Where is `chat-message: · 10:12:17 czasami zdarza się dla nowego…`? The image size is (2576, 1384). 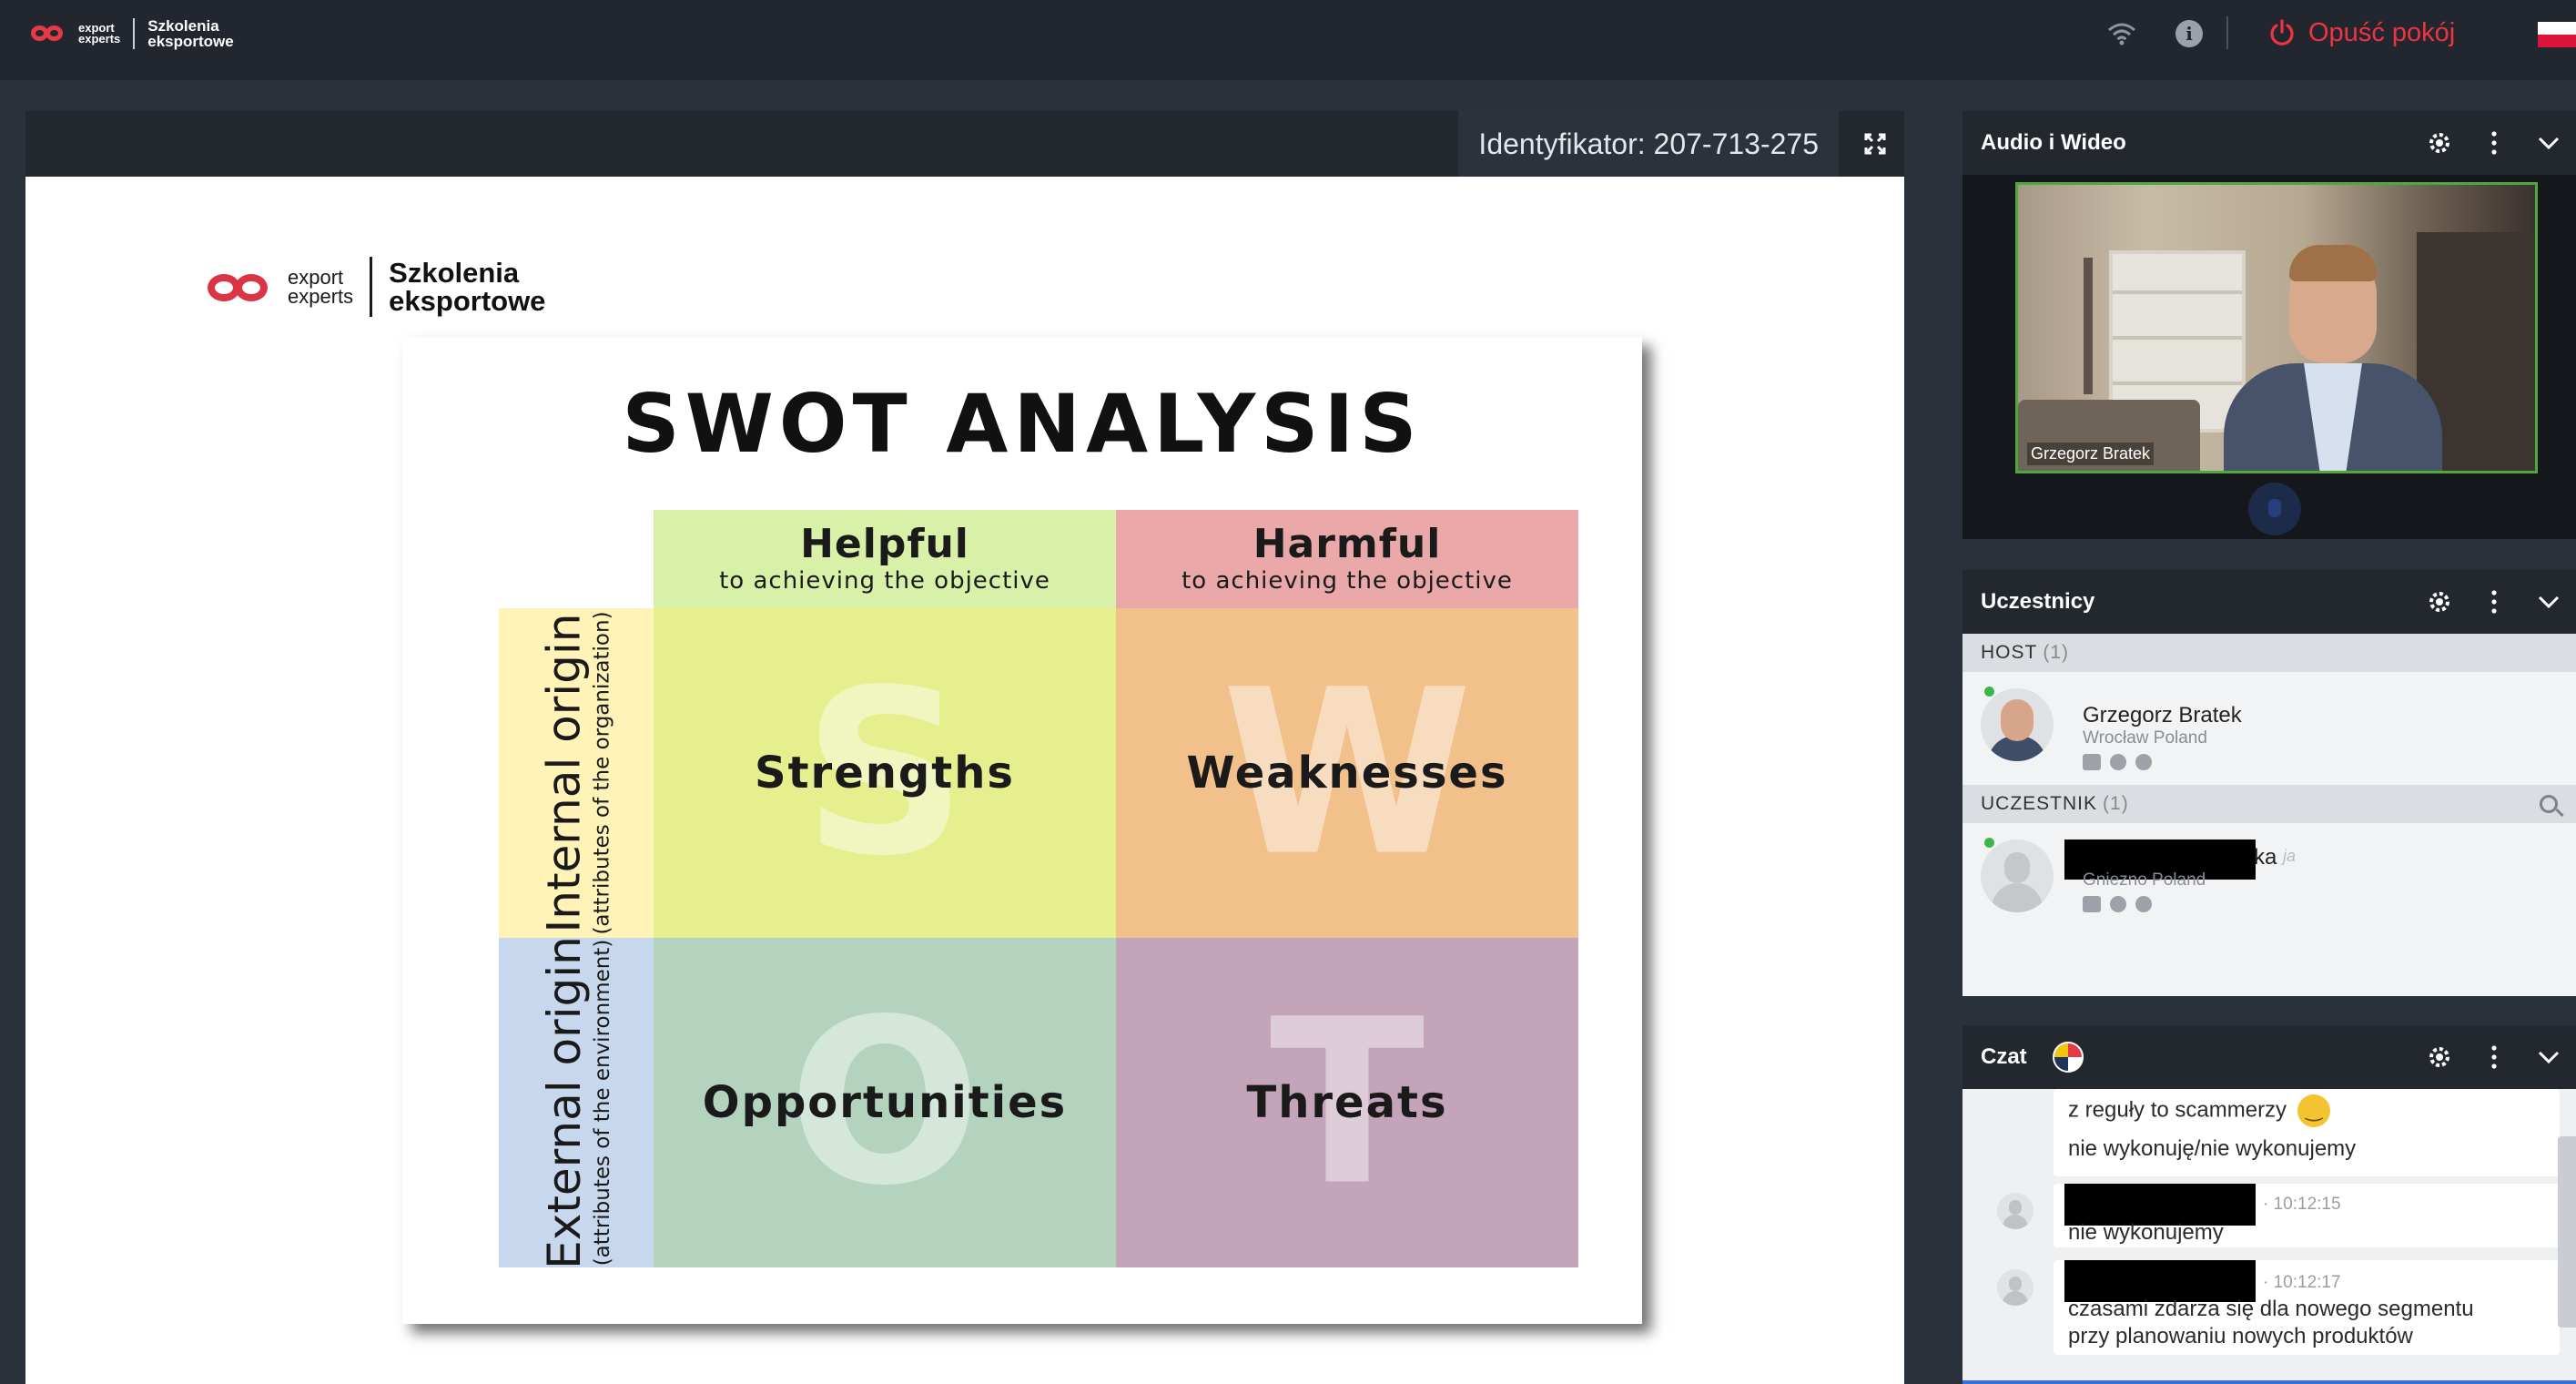
chat-message: · 10:12:17 czasami zdarza się dla nowego… is located at coordinates (2307, 1307).